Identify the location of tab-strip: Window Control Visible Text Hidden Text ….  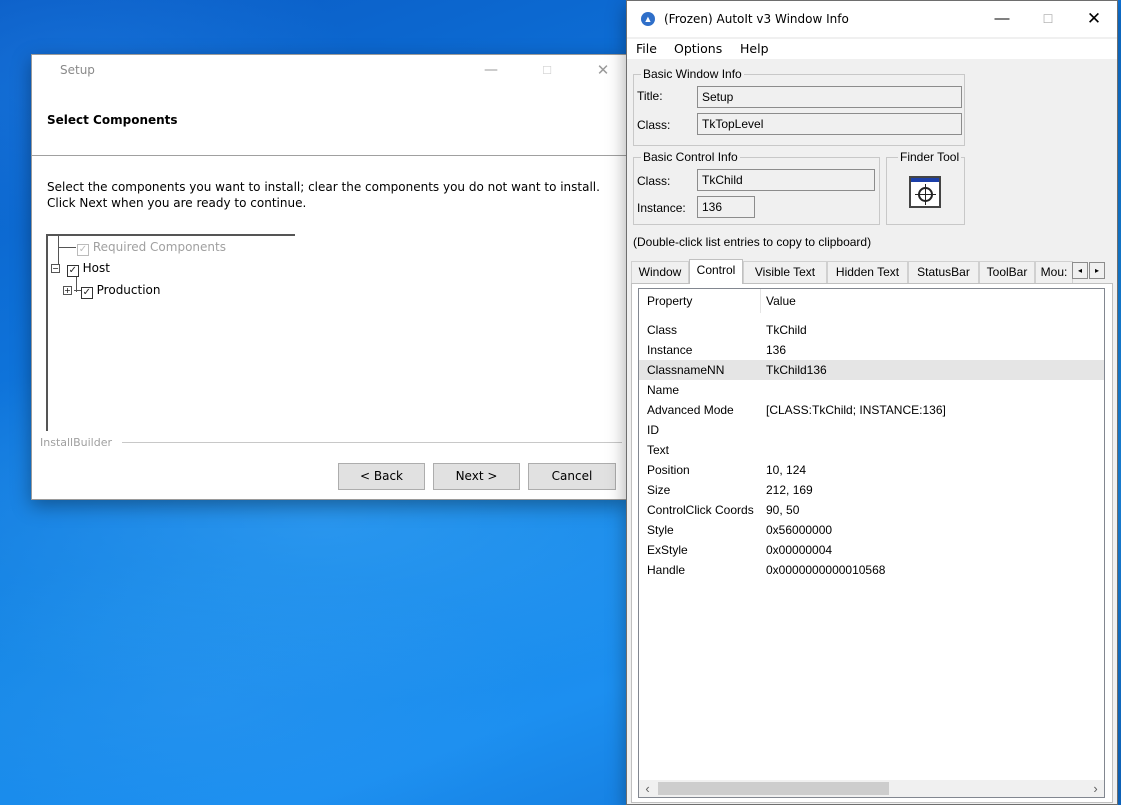
(872, 271).